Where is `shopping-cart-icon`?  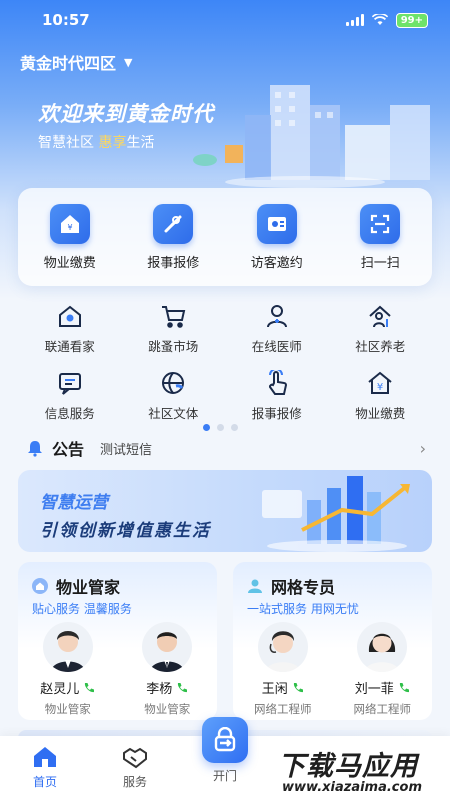 shopping-cart-icon is located at coordinates (173, 316).